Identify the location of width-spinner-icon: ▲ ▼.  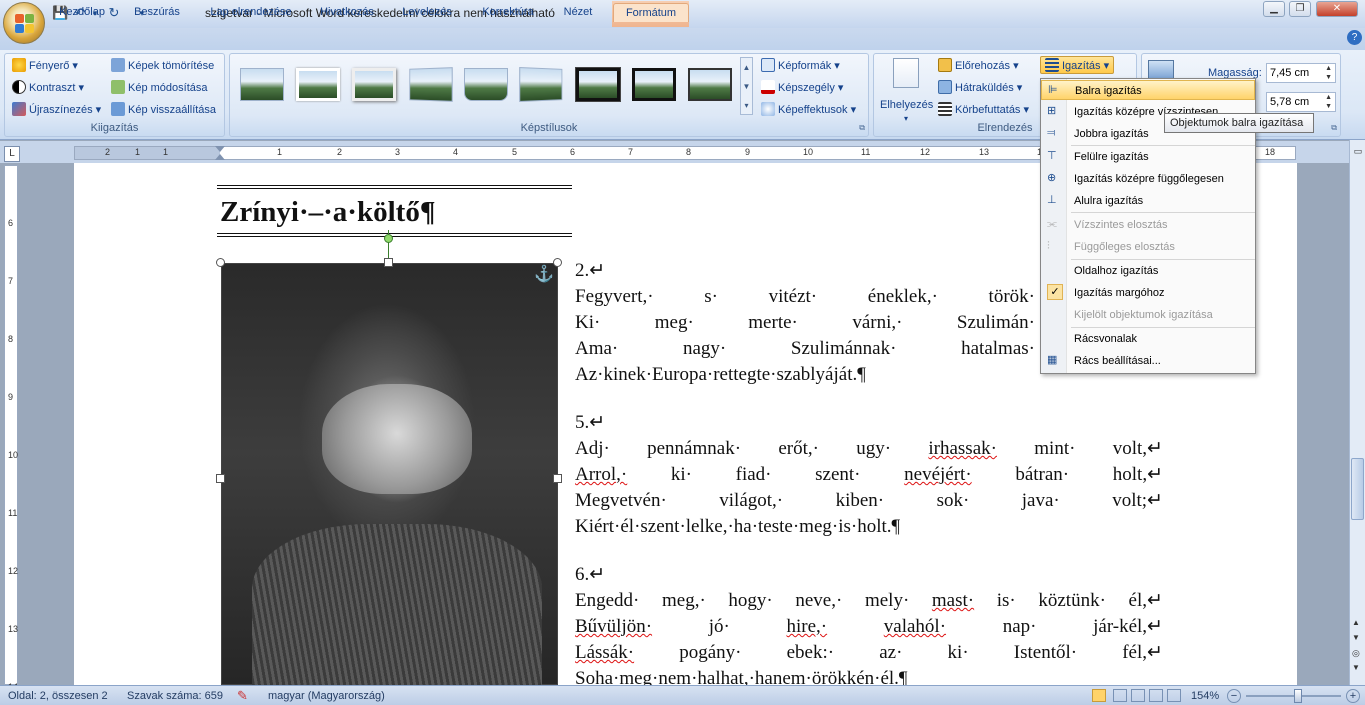
(1328, 102).